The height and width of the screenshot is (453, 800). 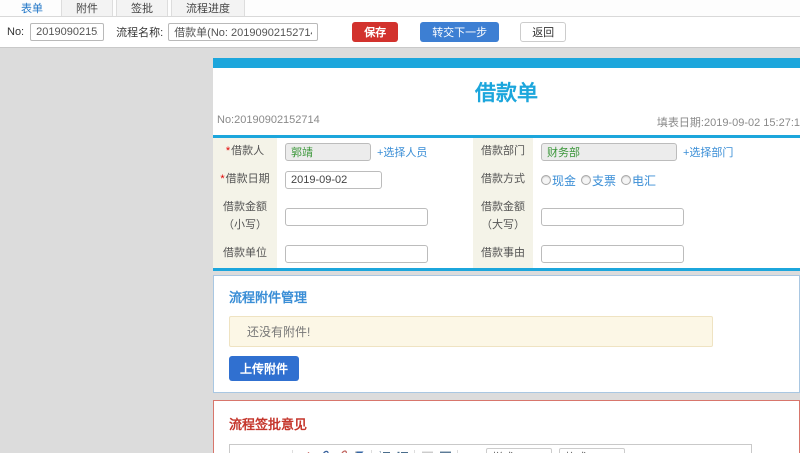 I want to click on tab-progress: 流程进度, so click(x=208, y=8).